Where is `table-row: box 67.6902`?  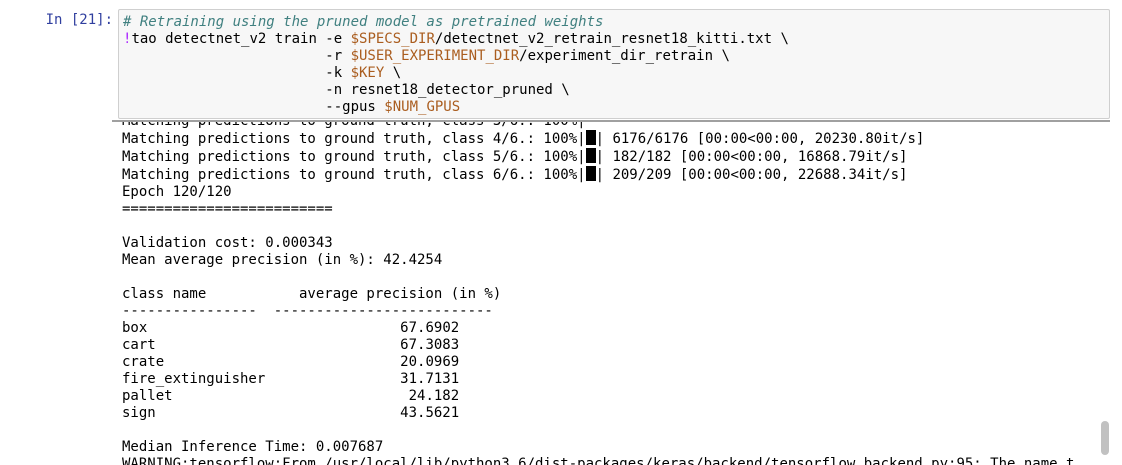 table-row: box 67.6902 is located at coordinates (290, 328).